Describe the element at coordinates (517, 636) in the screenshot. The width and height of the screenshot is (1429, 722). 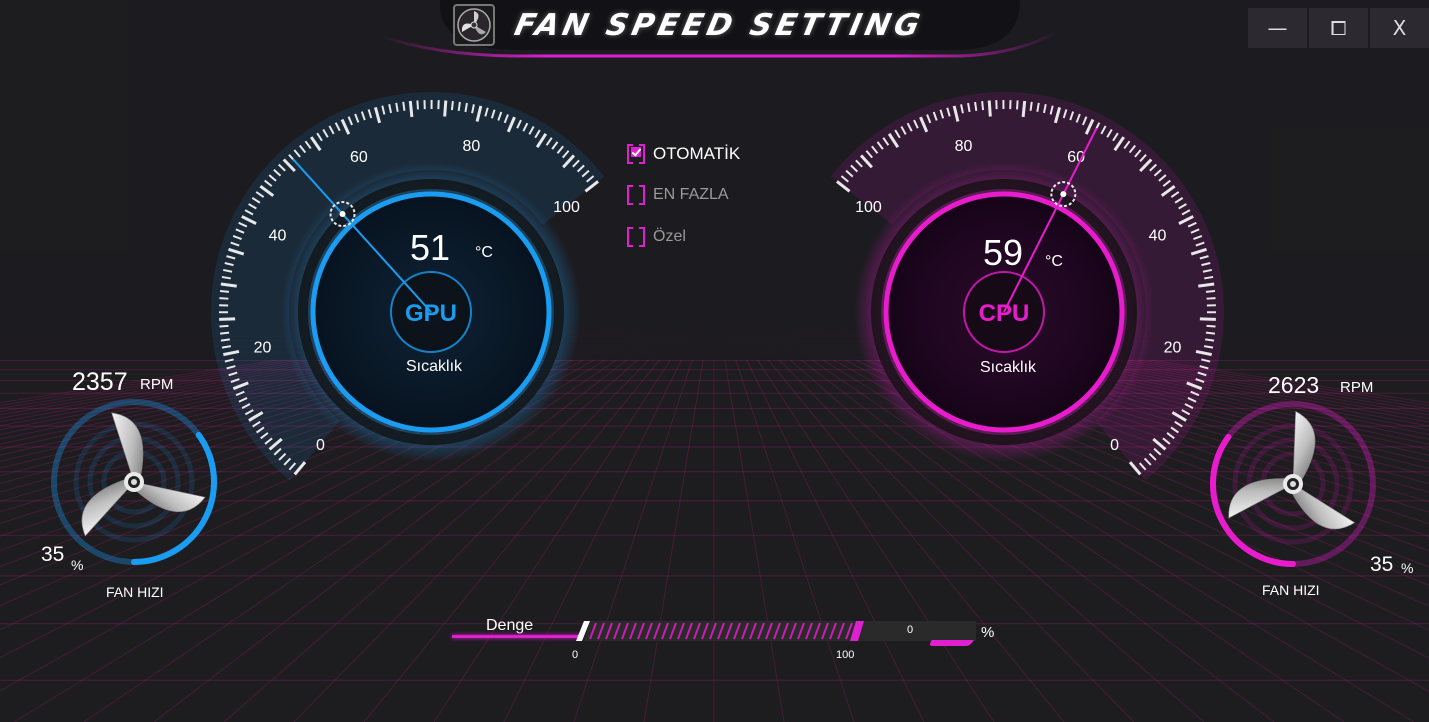
I see `slider-label-underline` at that location.